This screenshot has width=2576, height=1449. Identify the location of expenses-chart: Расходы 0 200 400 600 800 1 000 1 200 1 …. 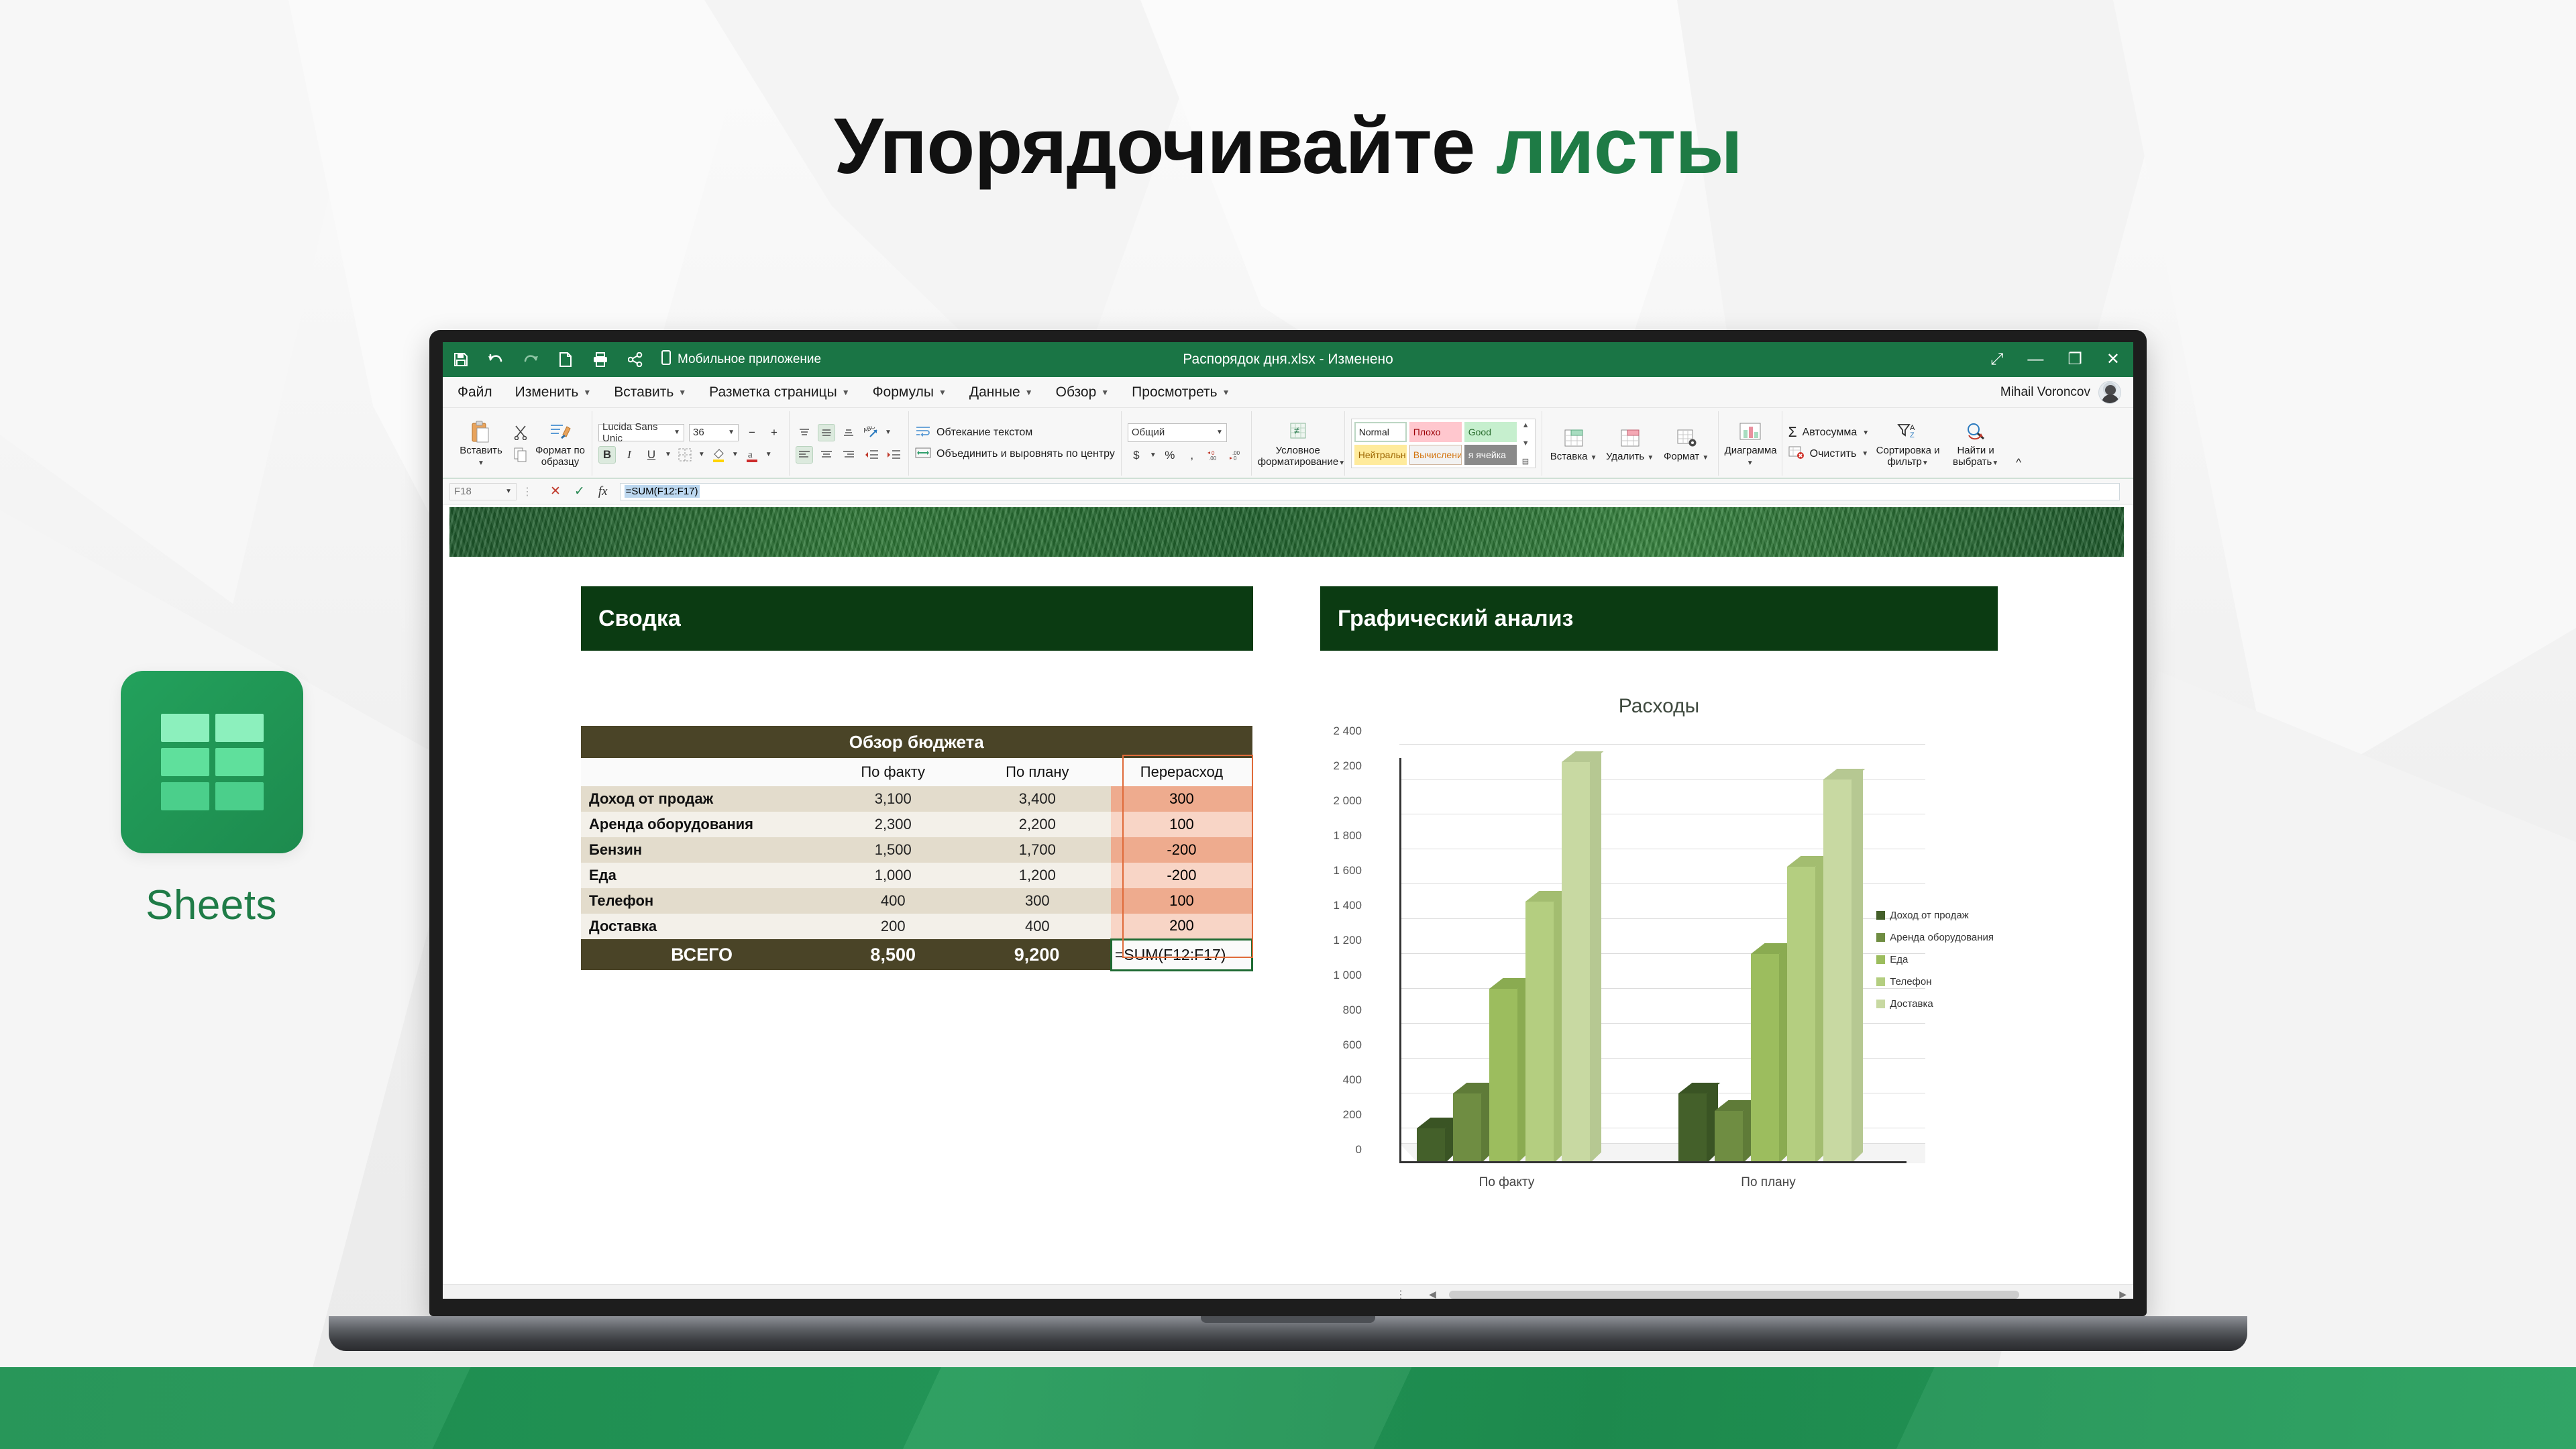
(1659, 963).